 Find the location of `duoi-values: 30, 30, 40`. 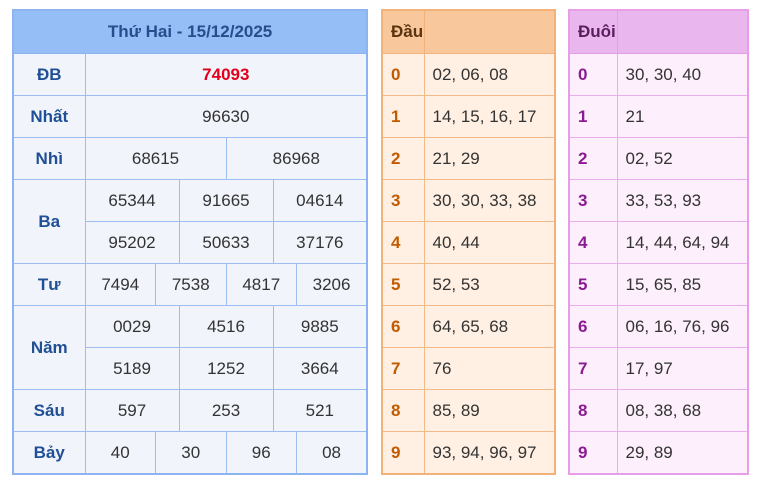

duoi-values: 30, 30, 40 is located at coordinates (682, 74).